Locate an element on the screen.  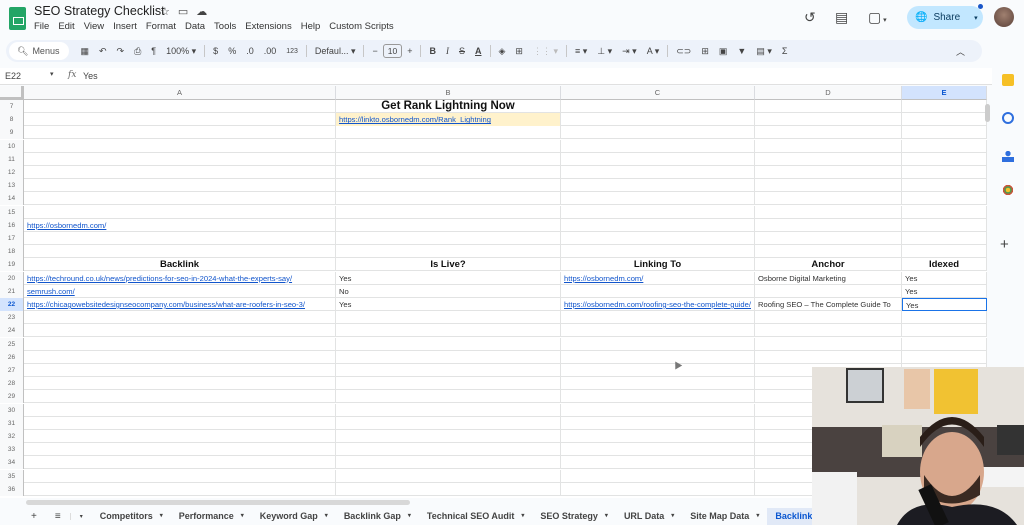
cell-b14 is located at coordinates (448, 199).